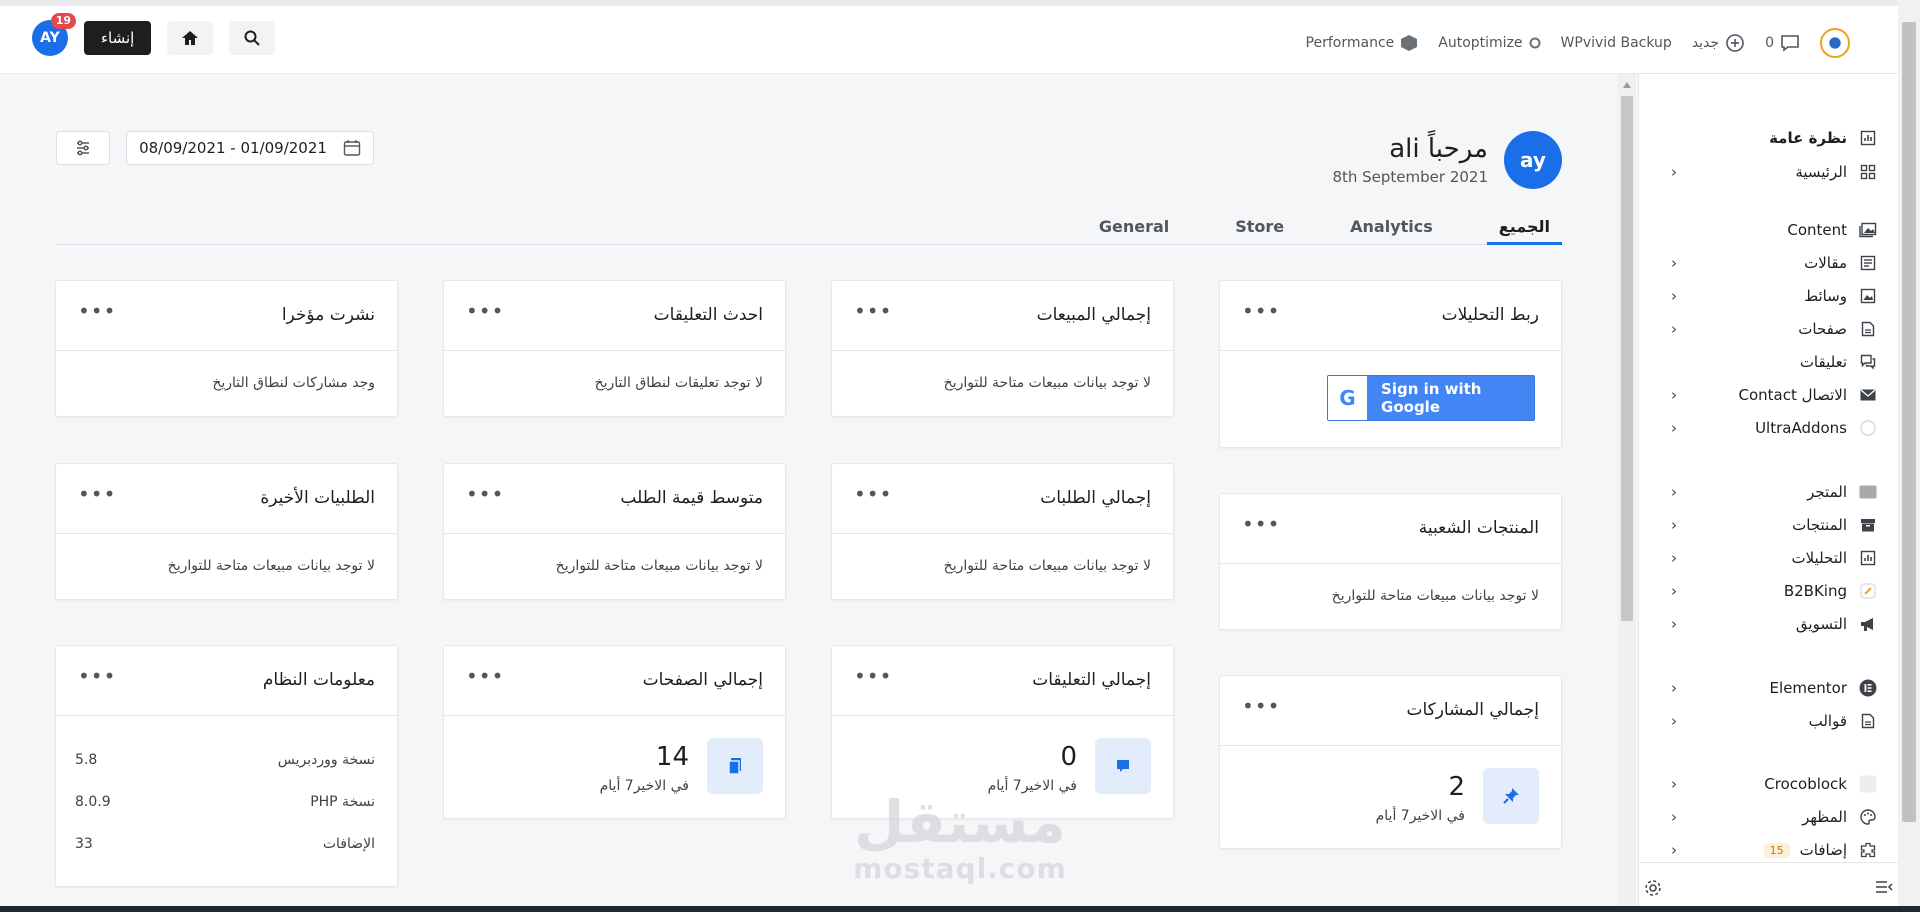 The image size is (1920, 912). Describe the element at coordinates (226, 348) in the screenshot. I see `recently-published-card: نشرت مؤخرا ••• وجد مشاركات لنطاق التاريخ` at that location.